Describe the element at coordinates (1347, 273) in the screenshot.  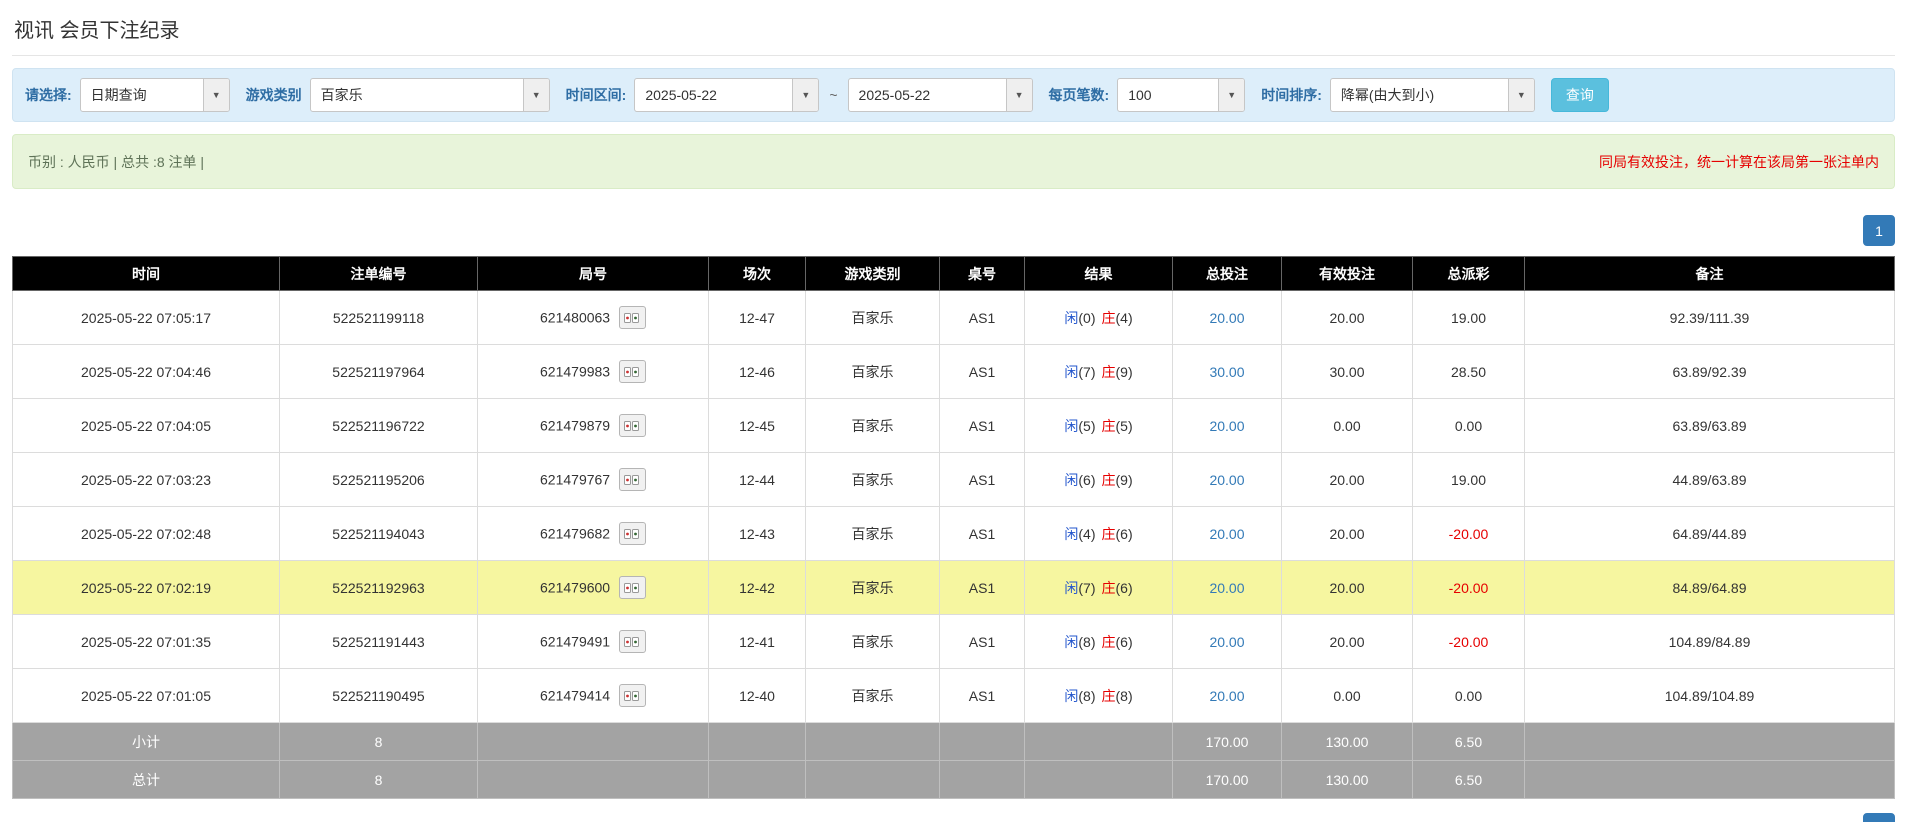
I see `column-header: 有效投注` at that location.